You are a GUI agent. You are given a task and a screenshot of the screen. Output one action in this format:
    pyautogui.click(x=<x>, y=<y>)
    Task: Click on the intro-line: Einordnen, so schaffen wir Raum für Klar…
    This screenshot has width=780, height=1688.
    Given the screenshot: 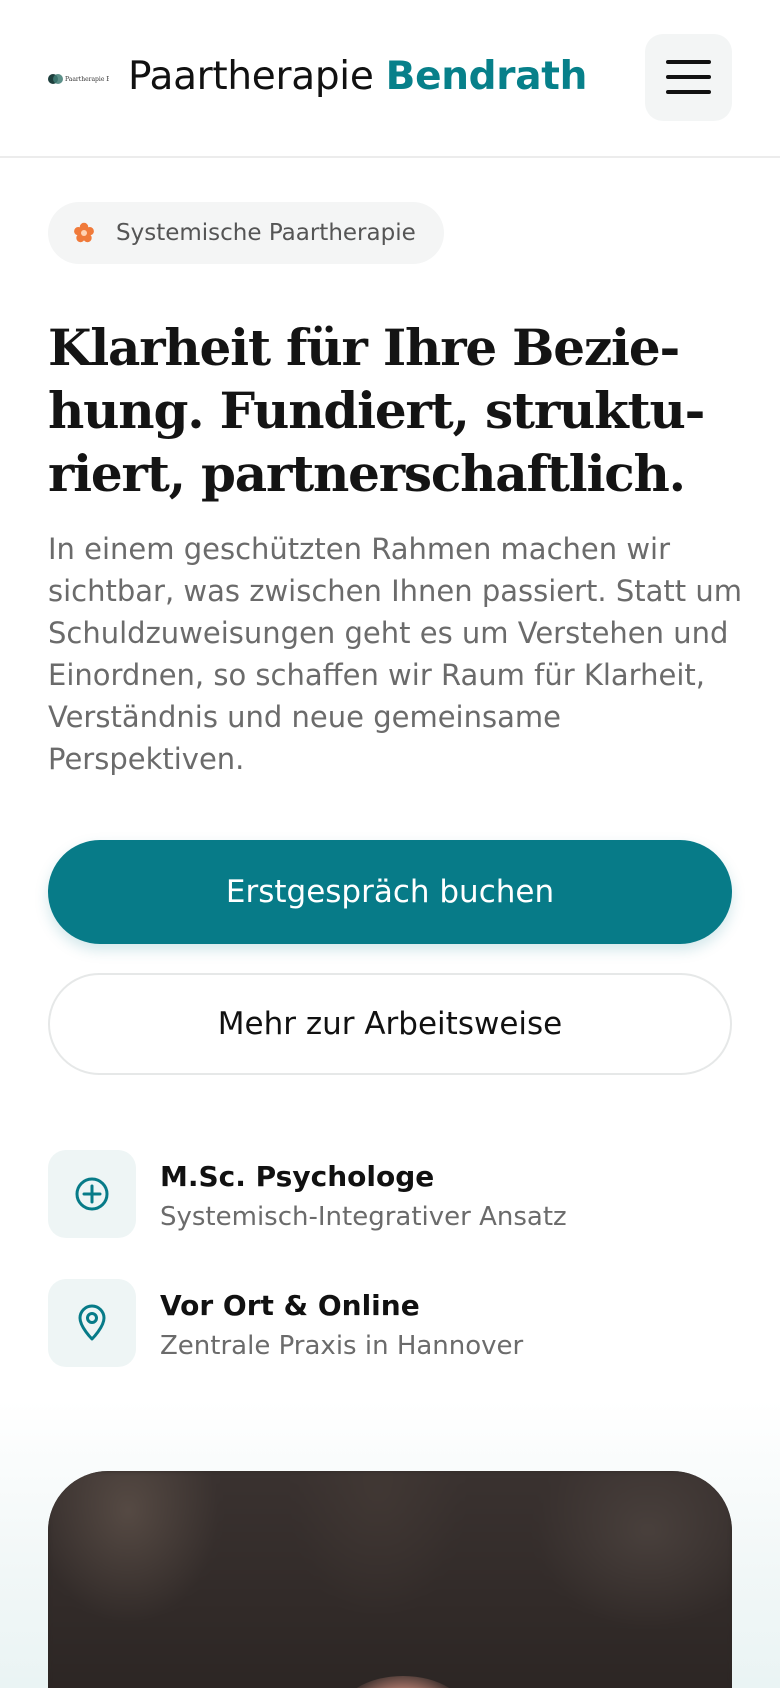 What is the action you would take?
    pyautogui.click(x=376, y=675)
    